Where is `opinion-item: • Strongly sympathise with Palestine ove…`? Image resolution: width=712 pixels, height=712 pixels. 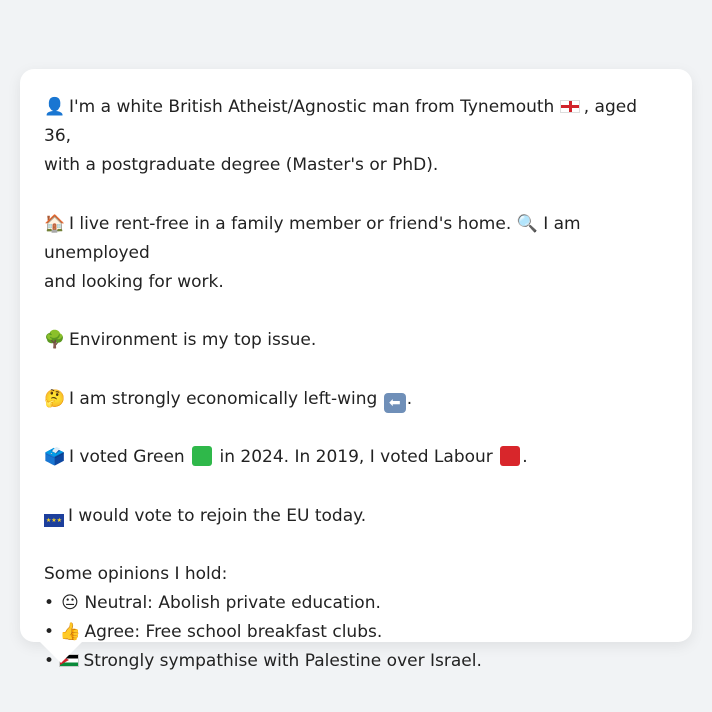
opinion-item: • Strongly sympathise with Palestine ove… is located at coordinates (356, 661).